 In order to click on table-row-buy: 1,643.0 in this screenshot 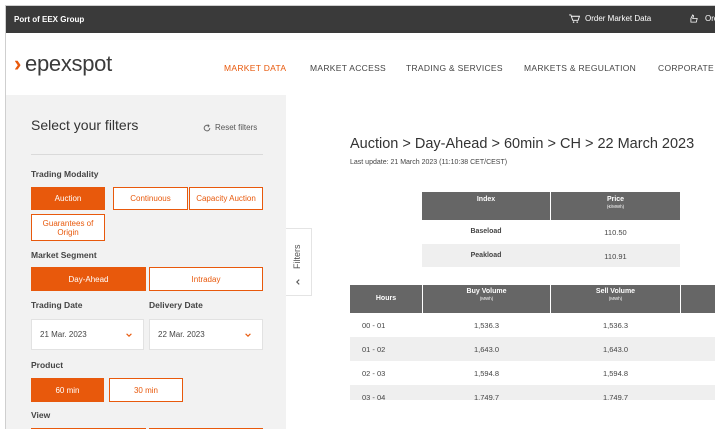, I will do `click(486, 349)`.